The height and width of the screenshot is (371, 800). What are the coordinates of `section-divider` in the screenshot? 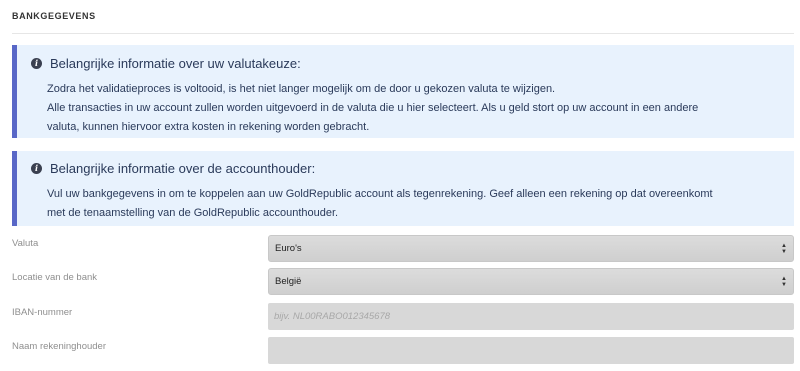 It's located at (403, 33).